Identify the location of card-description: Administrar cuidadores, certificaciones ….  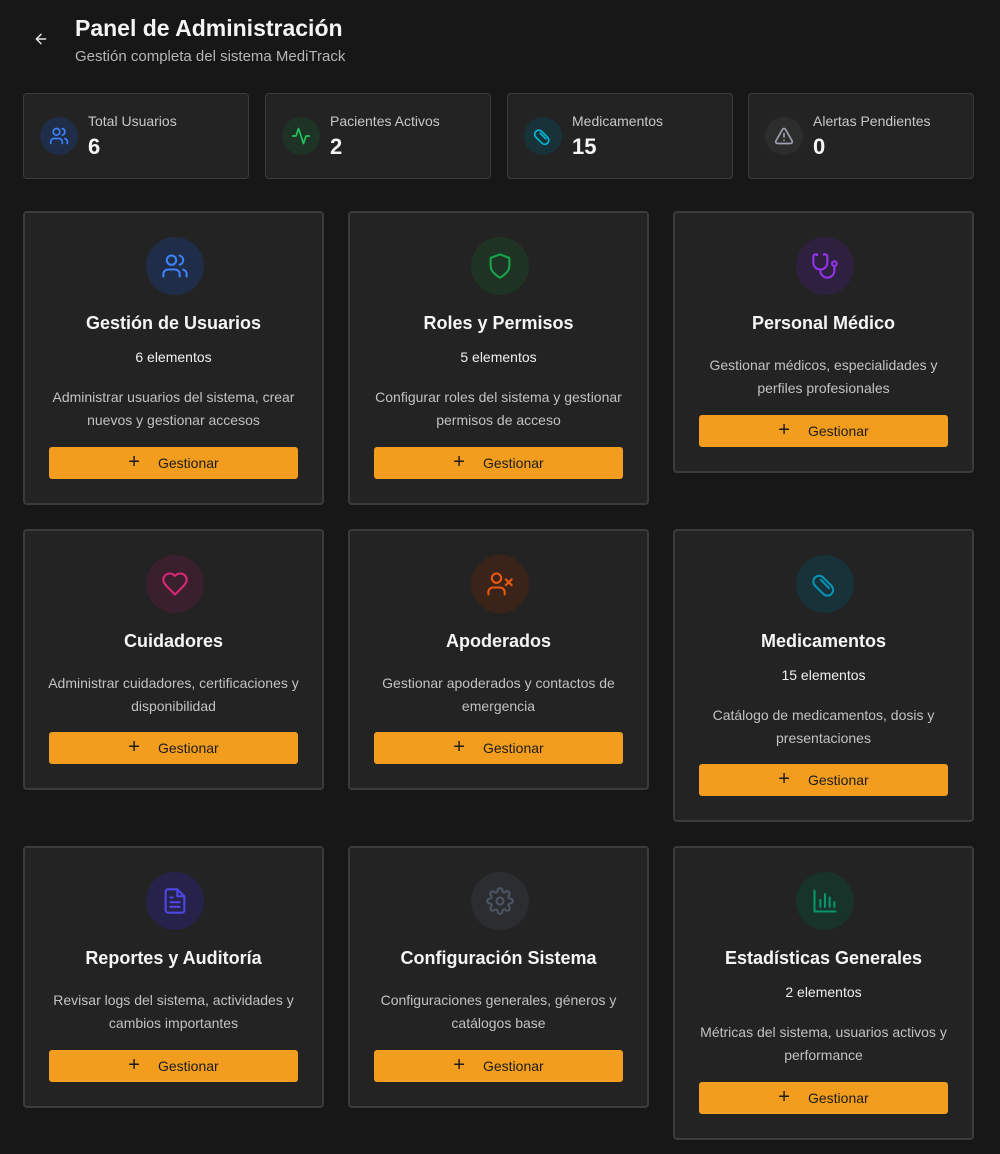
(173, 694).